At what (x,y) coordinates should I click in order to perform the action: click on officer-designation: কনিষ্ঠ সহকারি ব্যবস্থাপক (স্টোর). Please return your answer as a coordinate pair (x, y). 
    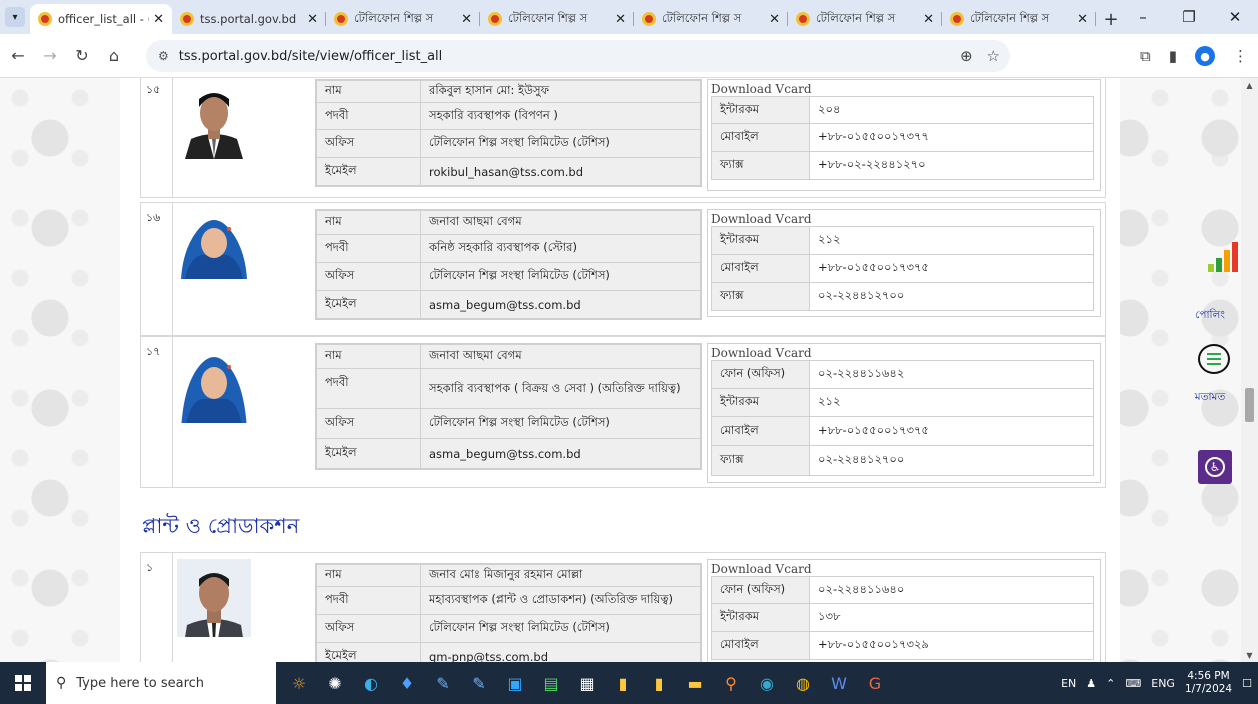
    Looking at the image, I should click on (560, 248).